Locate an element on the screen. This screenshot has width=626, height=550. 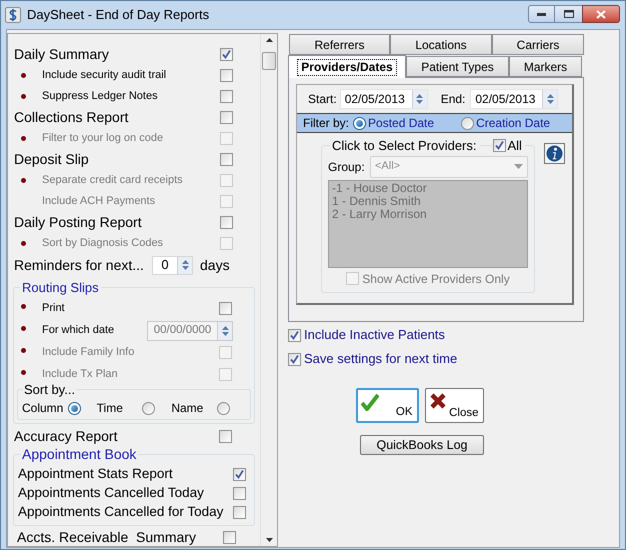
section-label: Daily Summary is located at coordinates (61, 54).